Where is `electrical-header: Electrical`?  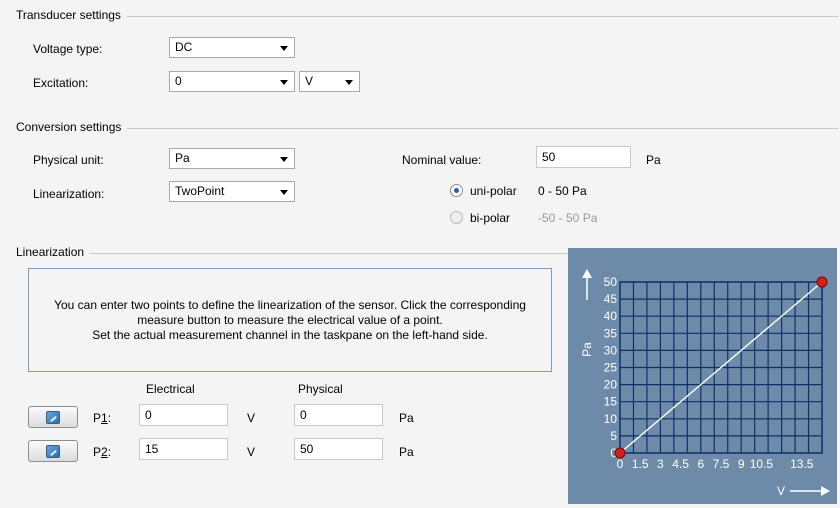 electrical-header: Electrical is located at coordinates (170, 389).